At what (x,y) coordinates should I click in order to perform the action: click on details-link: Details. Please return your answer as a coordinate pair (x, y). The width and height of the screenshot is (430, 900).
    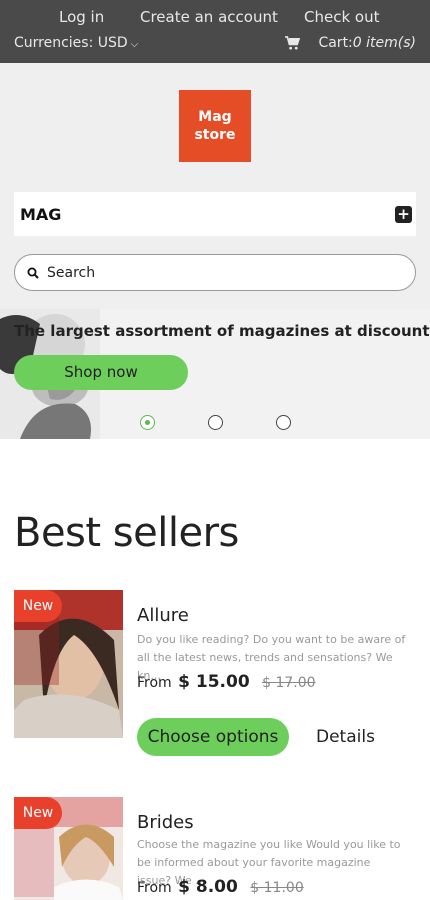
    Looking at the image, I should click on (345, 737).